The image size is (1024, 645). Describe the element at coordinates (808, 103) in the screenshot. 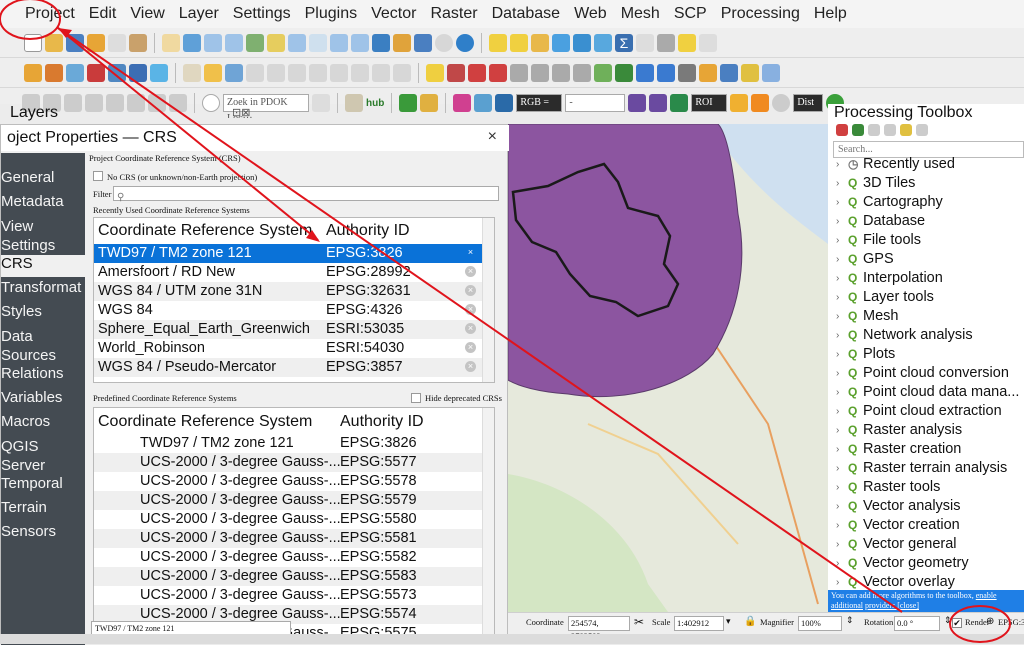

I see `dist-button: Dist` at that location.